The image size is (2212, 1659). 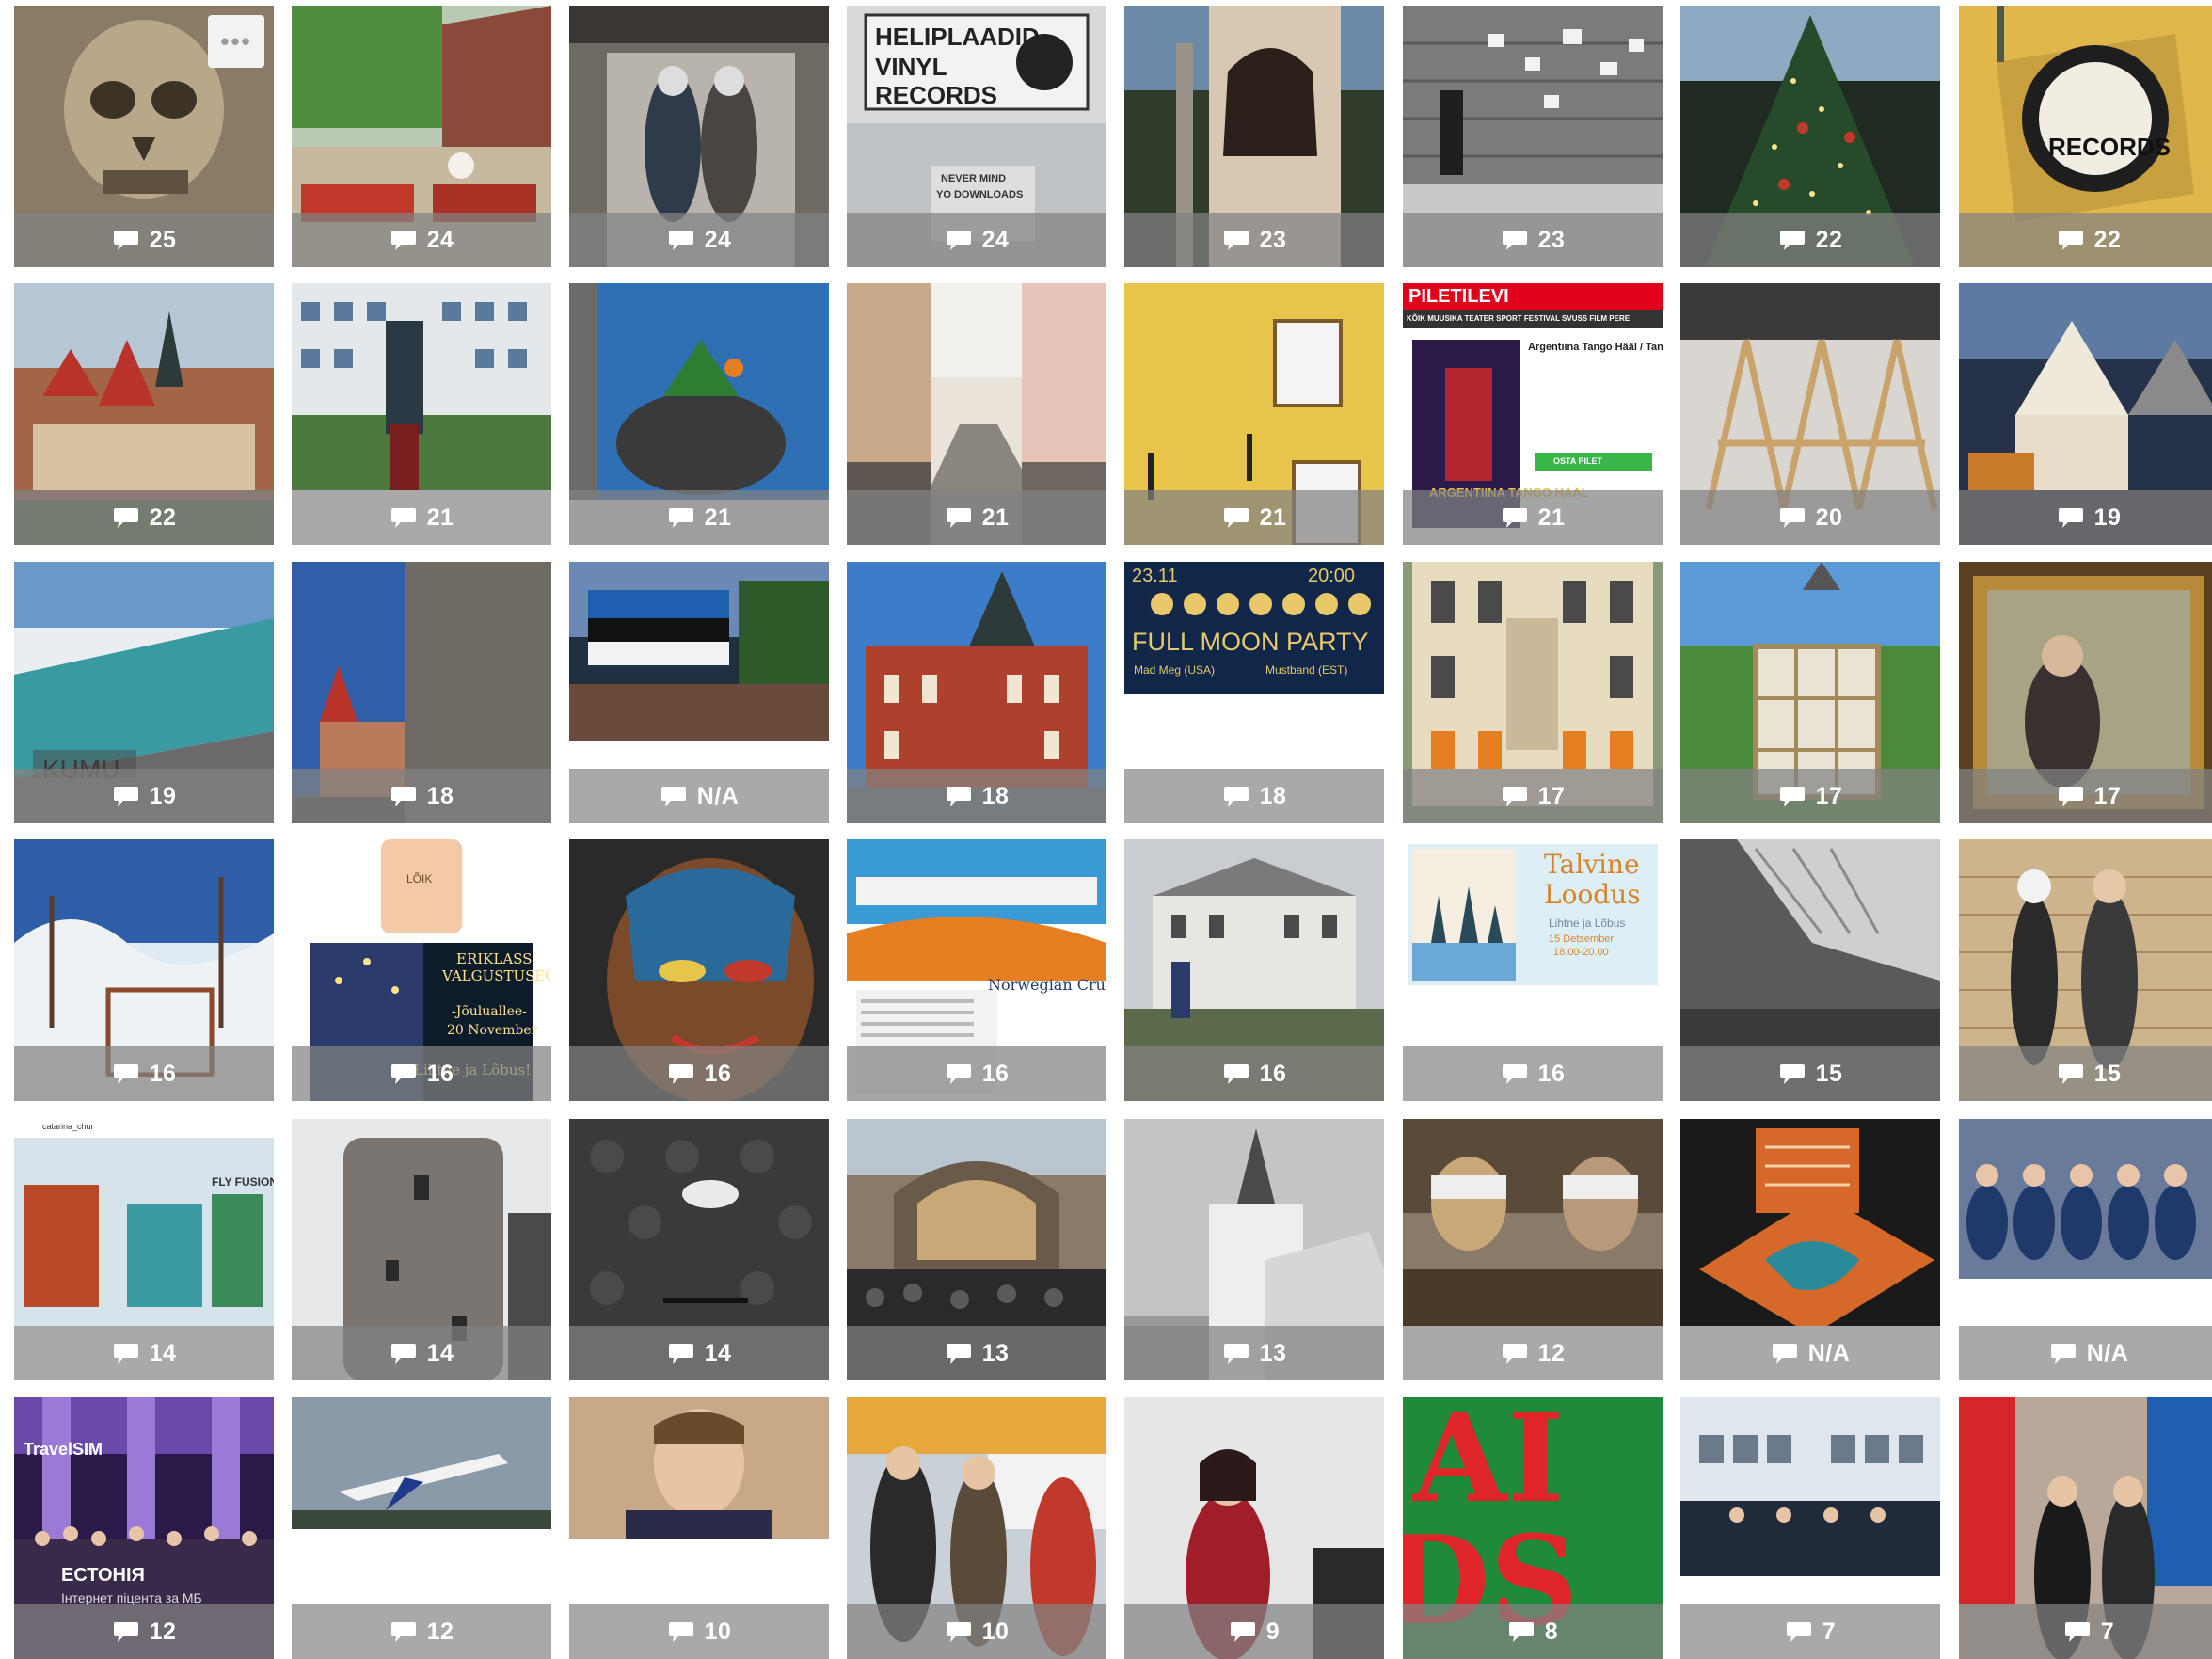 What do you see at coordinates (1533, 692) in the screenshot?
I see `photo-tile-facade-windows: 17` at bounding box center [1533, 692].